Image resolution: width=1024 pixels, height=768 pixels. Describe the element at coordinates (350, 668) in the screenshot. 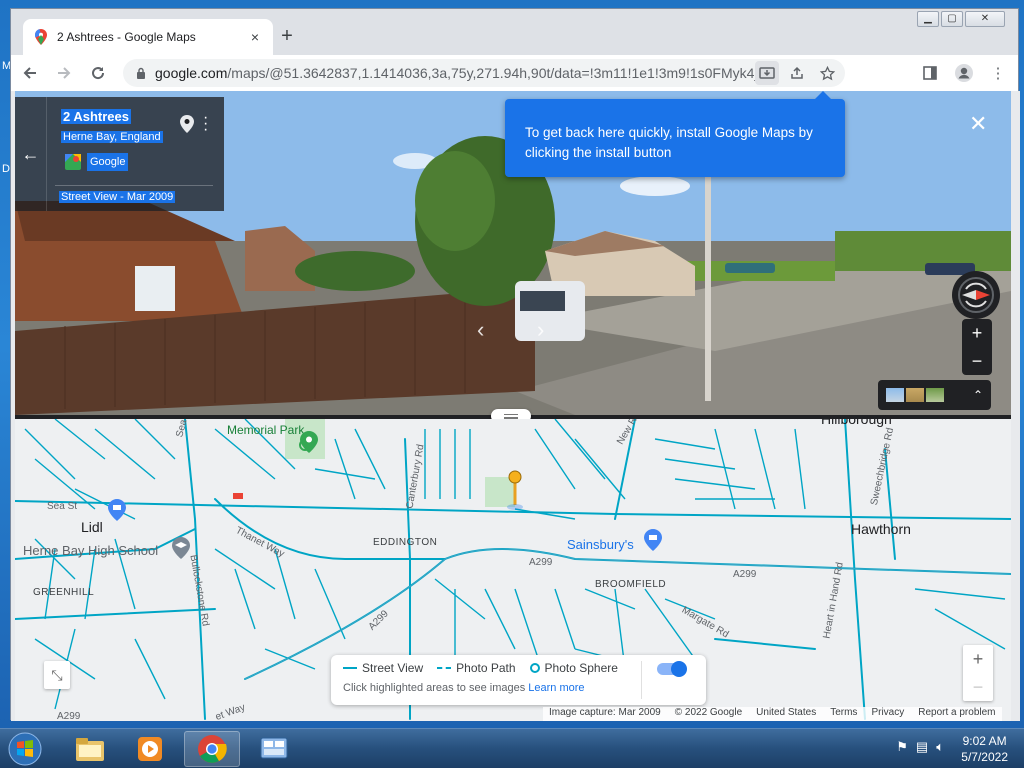

I see `line-swatch-icon` at that location.